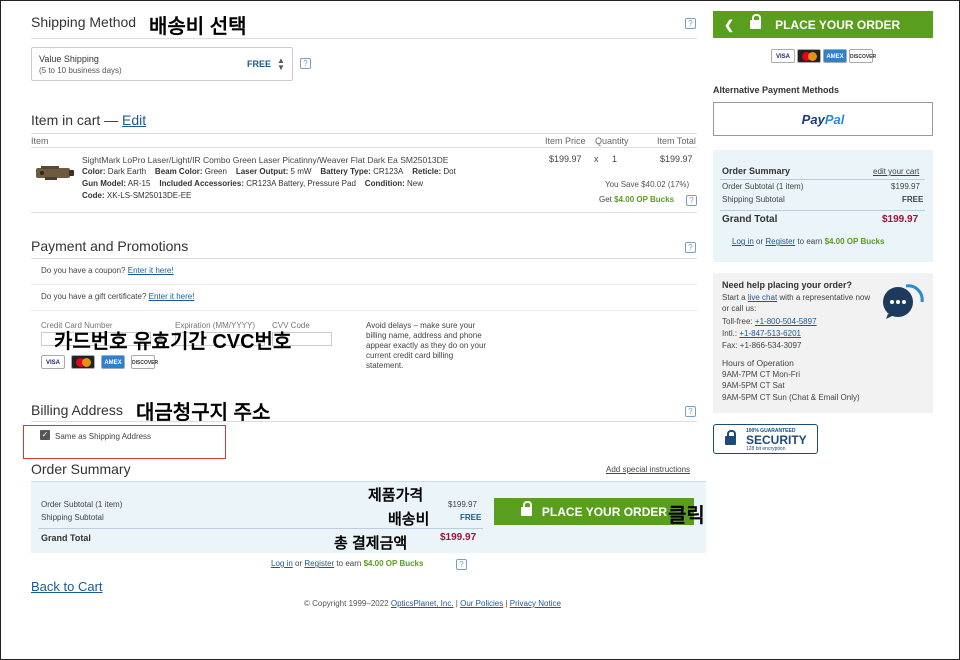 Image resolution: width=960 pixels, height=660 pixels. I want to click on coupon-row: Do you have a coupon? Enter it here!, so click(107, 270).